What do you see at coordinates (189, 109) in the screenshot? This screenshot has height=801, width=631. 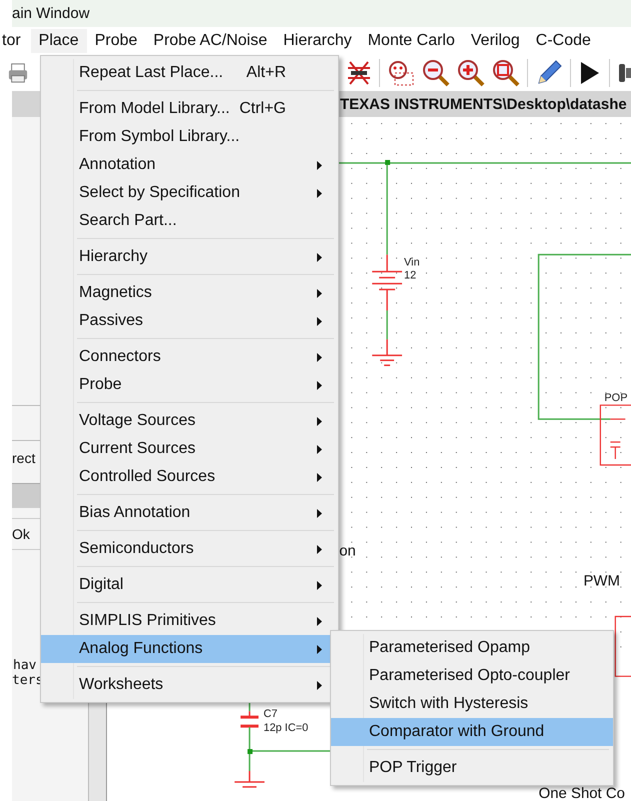 I see `menu-item: From Model Library... Ctrl+G` at bounding box center [189, 109].